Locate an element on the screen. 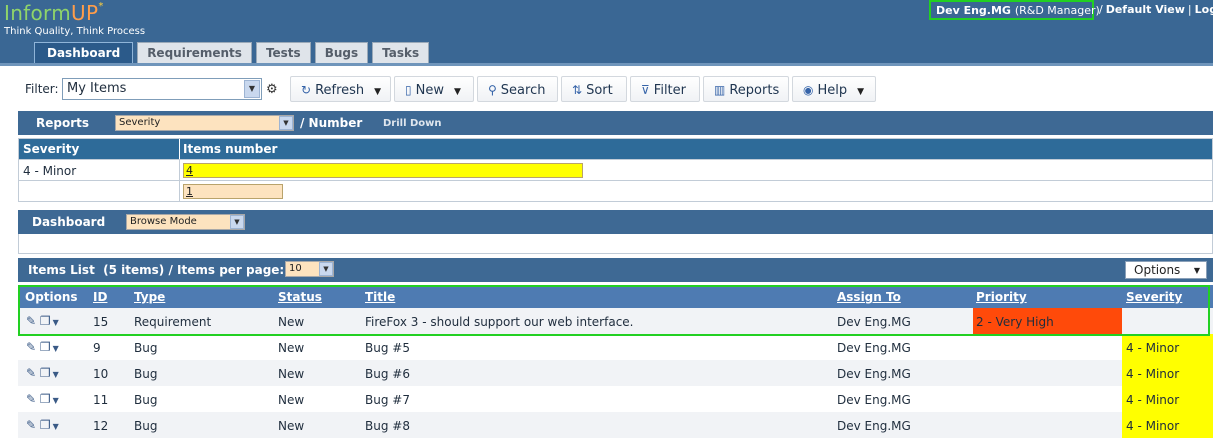 This screenshot has width=1213, height=443. default-view-link: Default View is located at coordinates (1145, 9).